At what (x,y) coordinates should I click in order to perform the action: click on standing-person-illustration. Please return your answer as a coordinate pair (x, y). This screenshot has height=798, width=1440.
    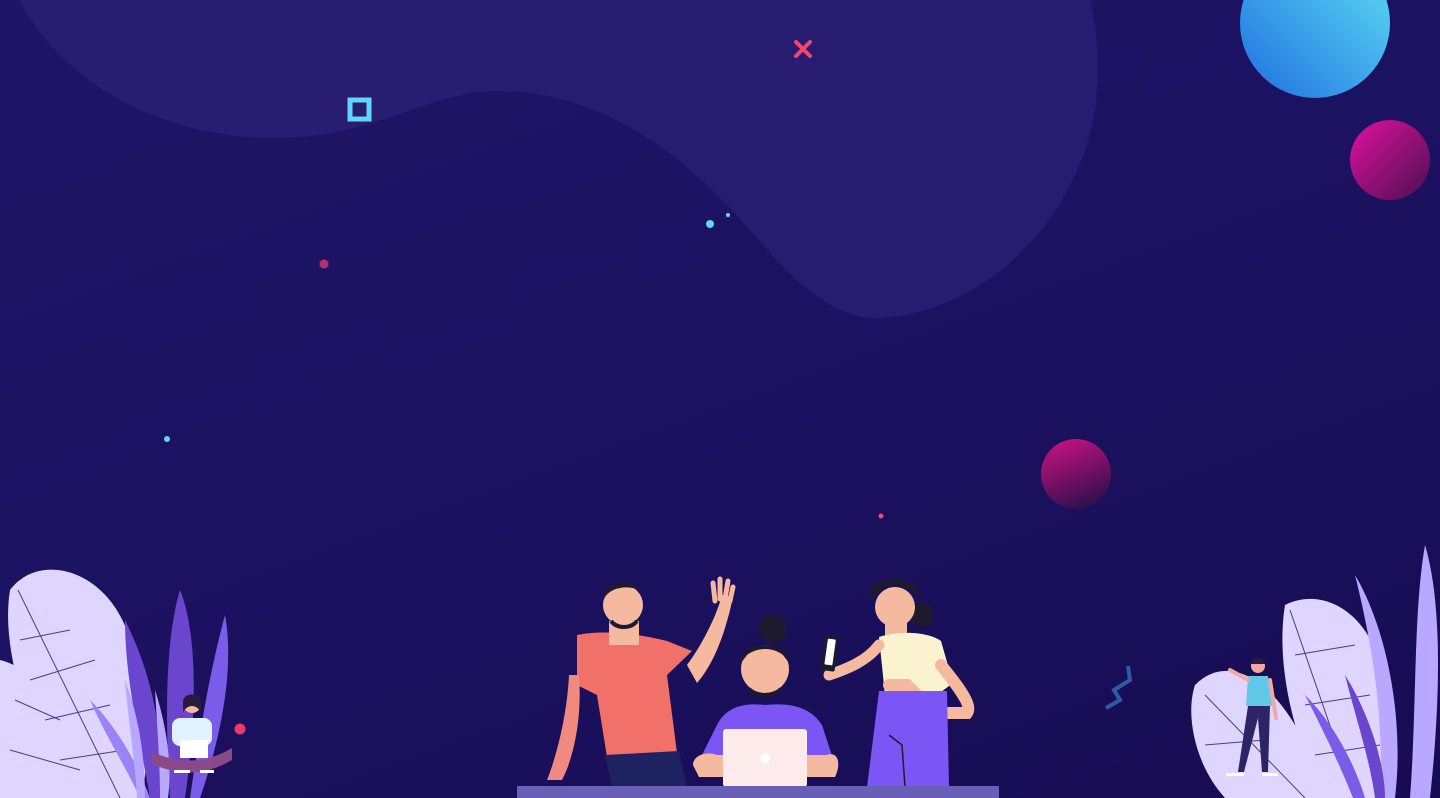
    Looking at the image, I should click on (1252, 717).